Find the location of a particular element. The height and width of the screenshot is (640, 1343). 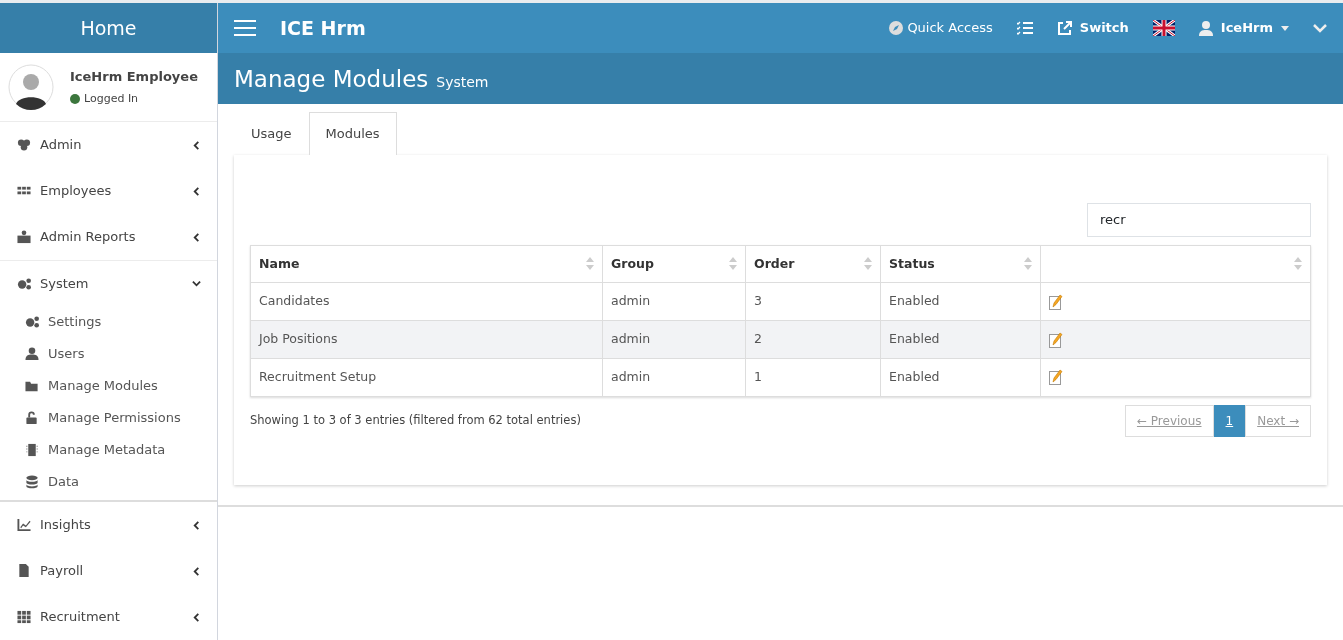

compass-icon is located at coordinates (896, 28).